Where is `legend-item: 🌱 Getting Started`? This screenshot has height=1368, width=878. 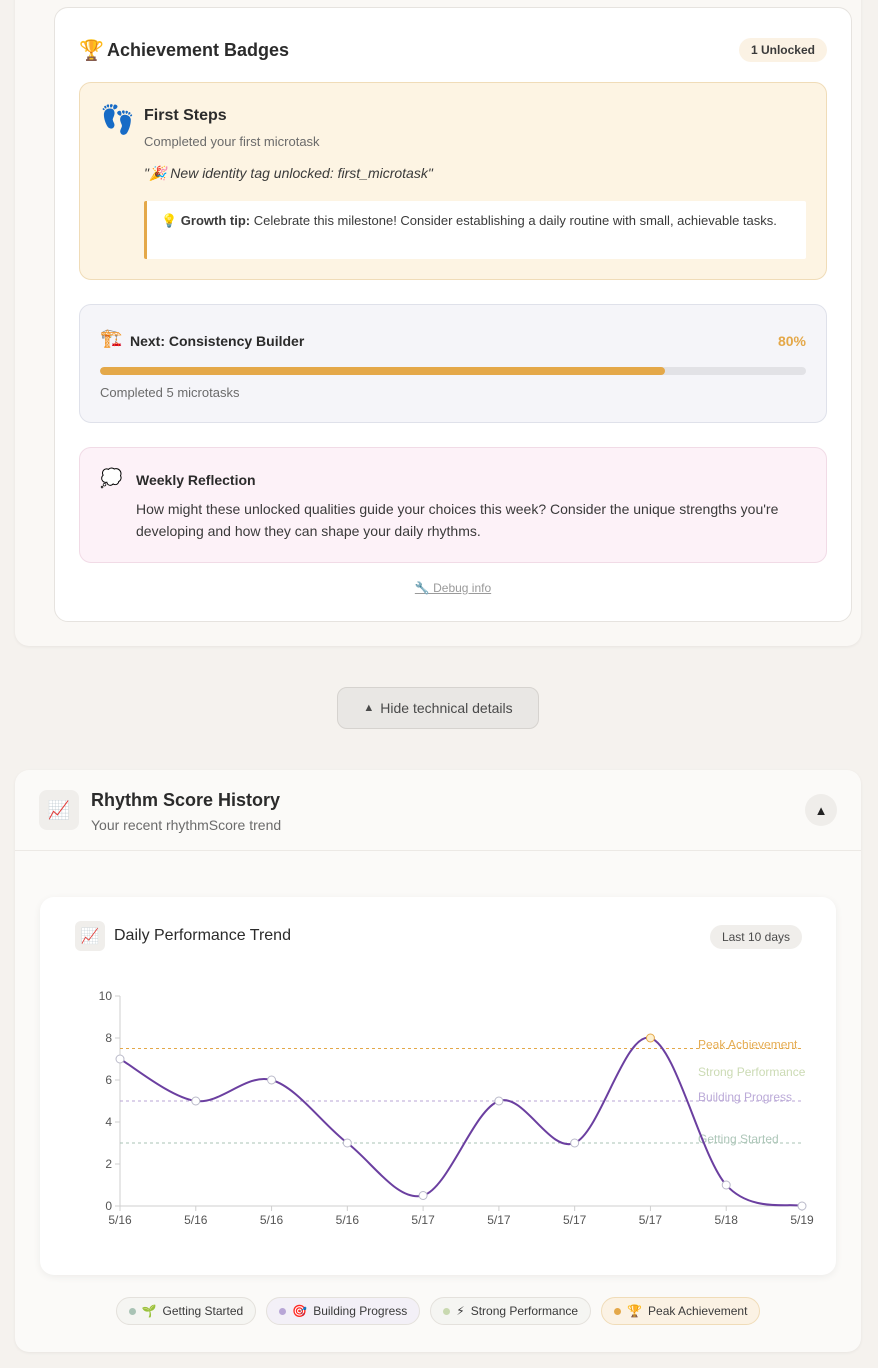
legend-item: 🌱 Getting Started is located at coordinates (186, 1311).